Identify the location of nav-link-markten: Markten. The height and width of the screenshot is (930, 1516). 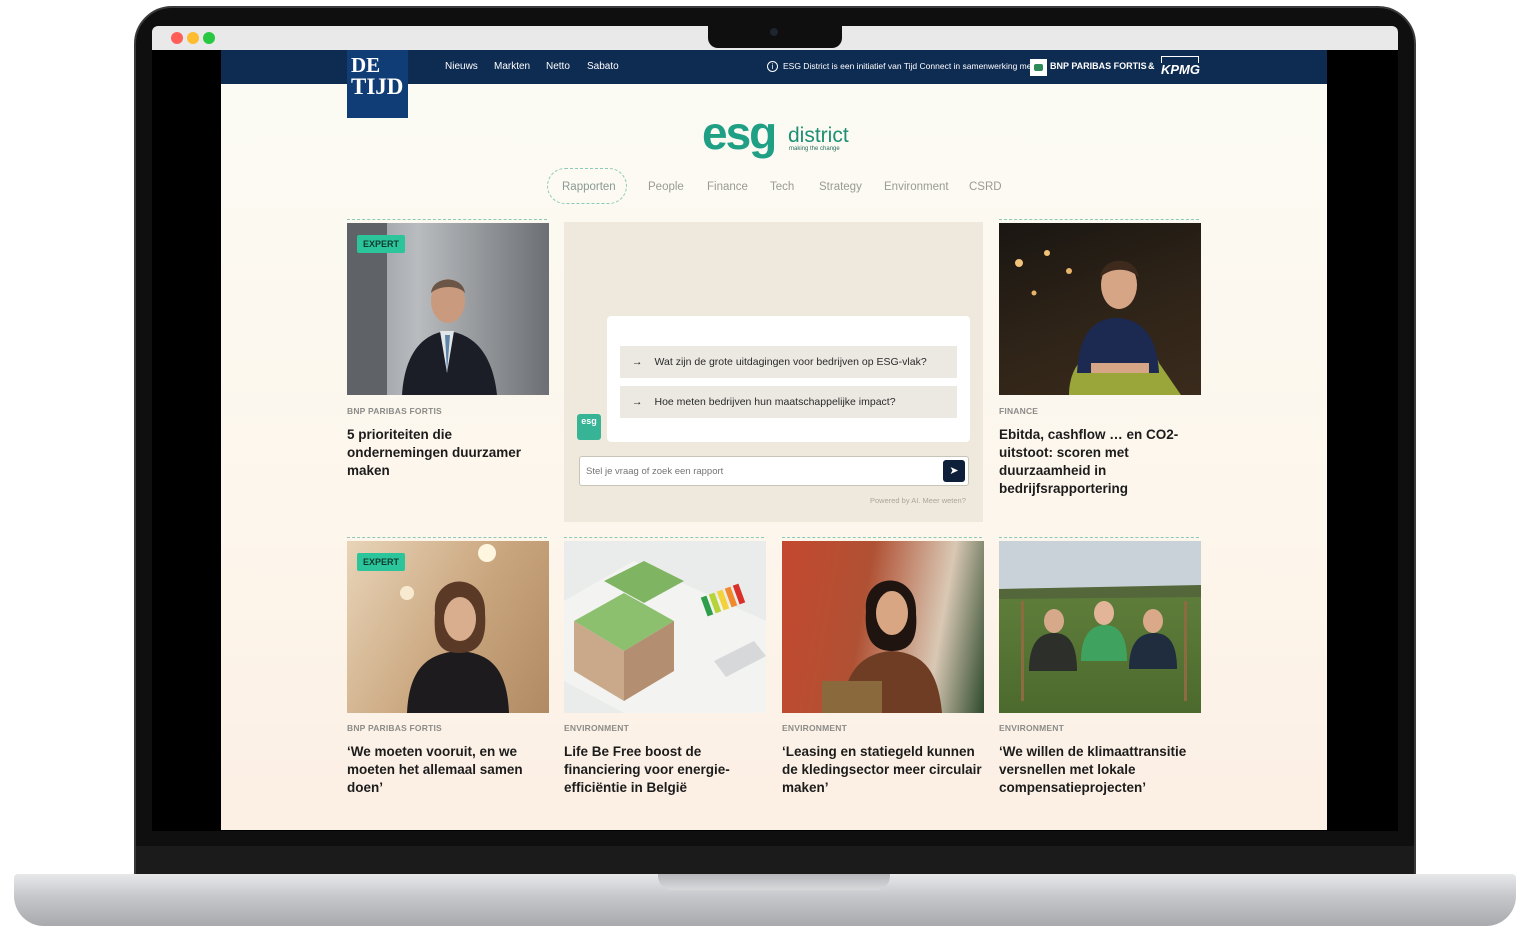
(512, 66).